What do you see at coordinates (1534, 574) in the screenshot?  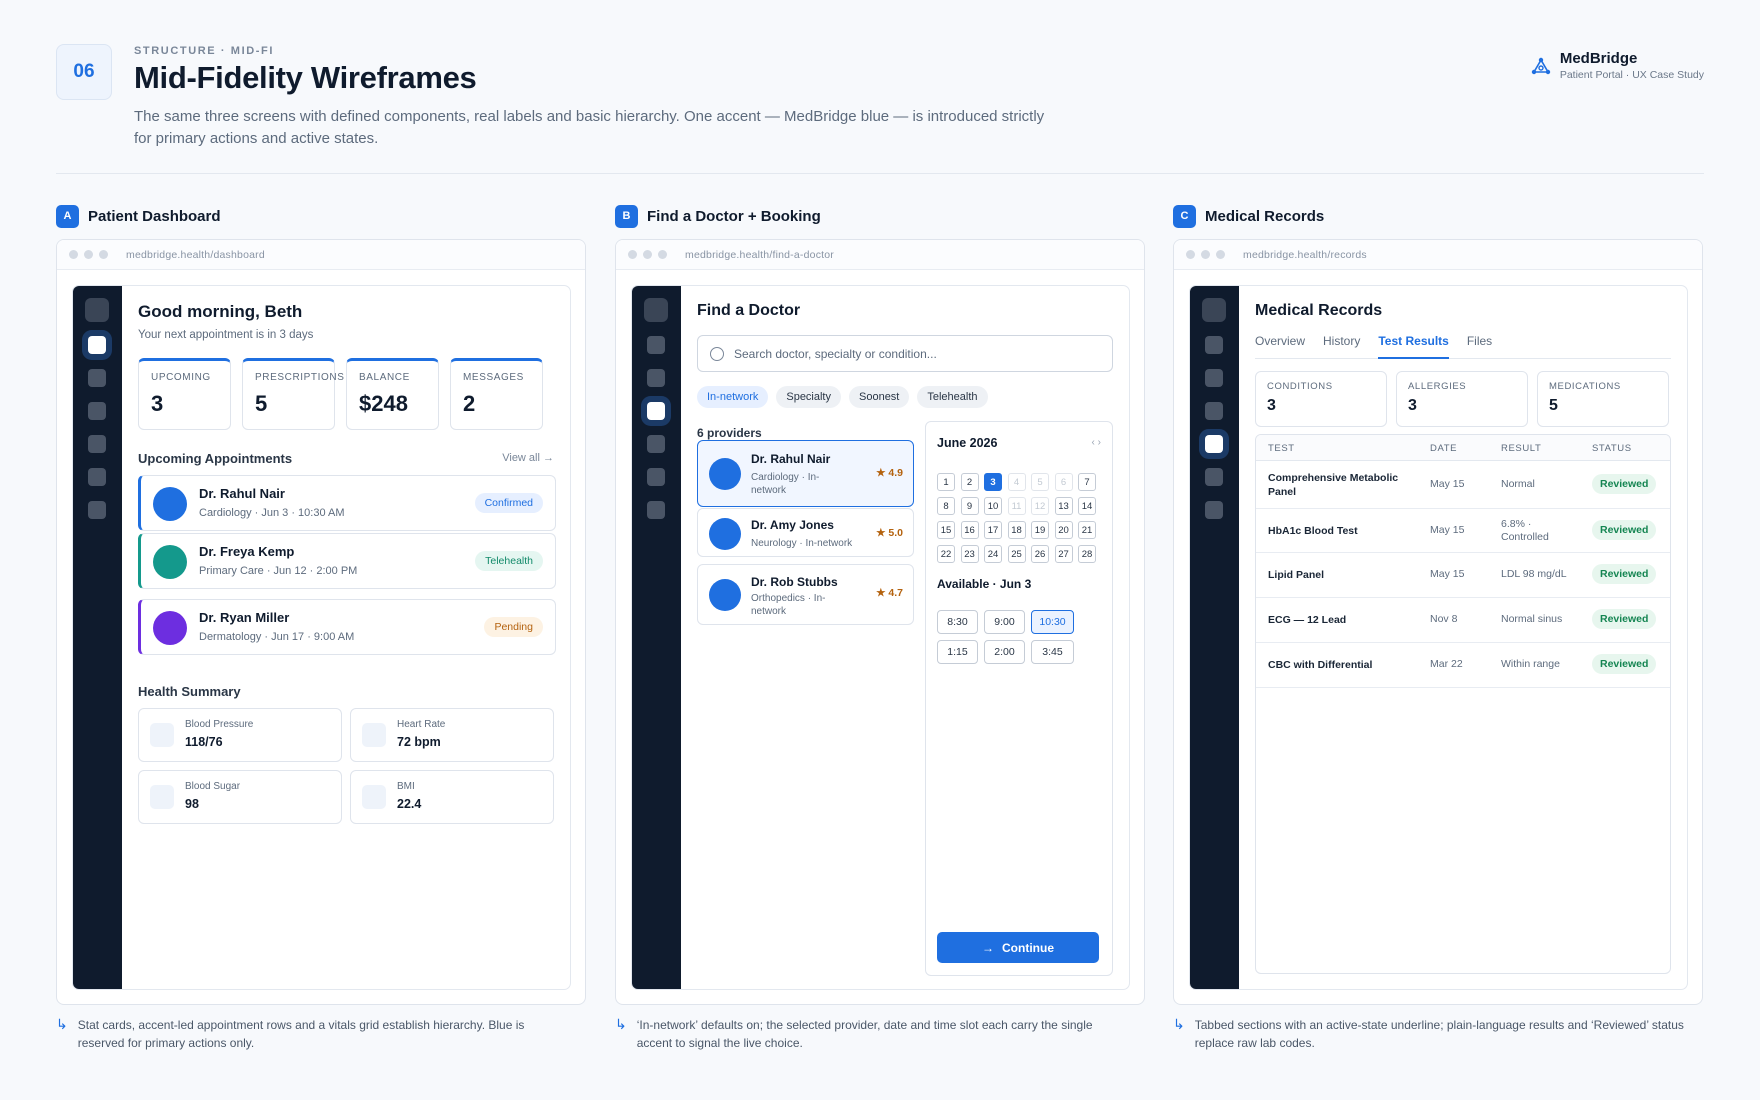 I see `test-result: LDL 98 mg/dL` at bounding box center [1534, 574].